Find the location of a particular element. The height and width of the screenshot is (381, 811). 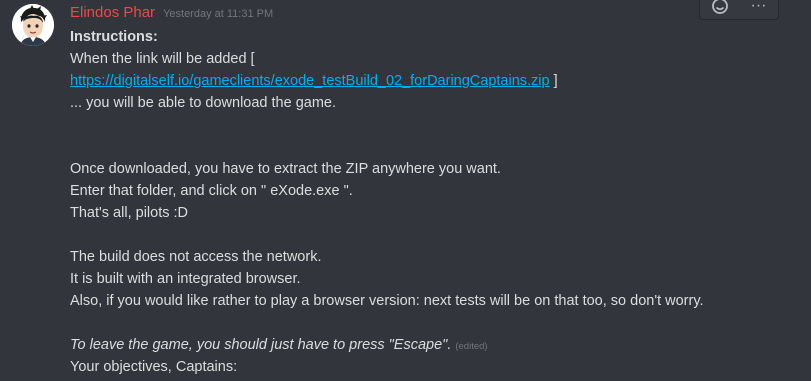

avatar is located at coordinates (33, 25).